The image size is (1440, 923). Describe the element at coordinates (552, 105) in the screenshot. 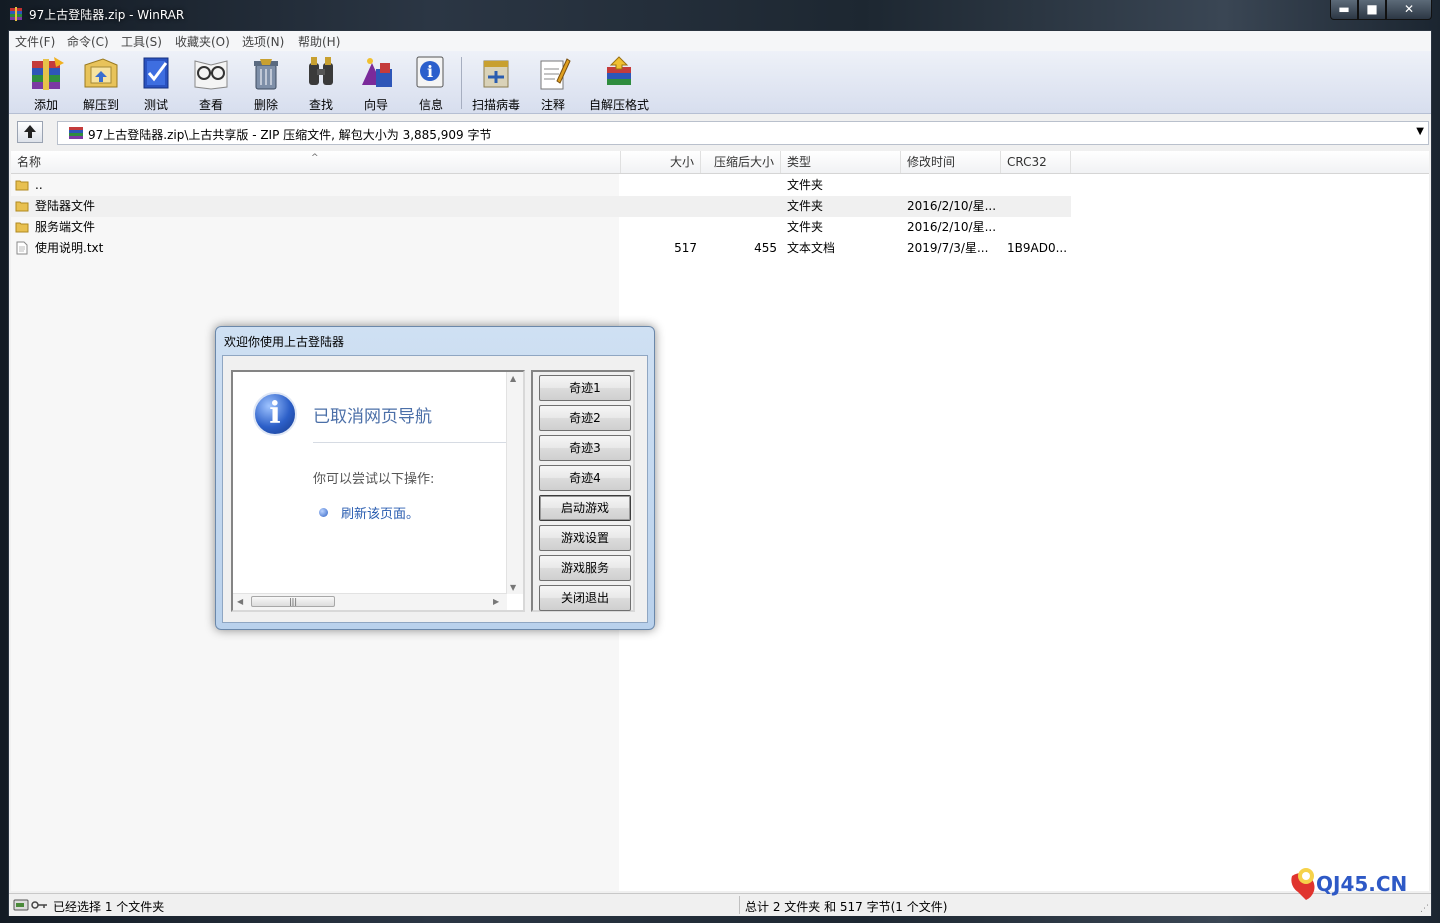

I see `comment-label: 注释` at that location.